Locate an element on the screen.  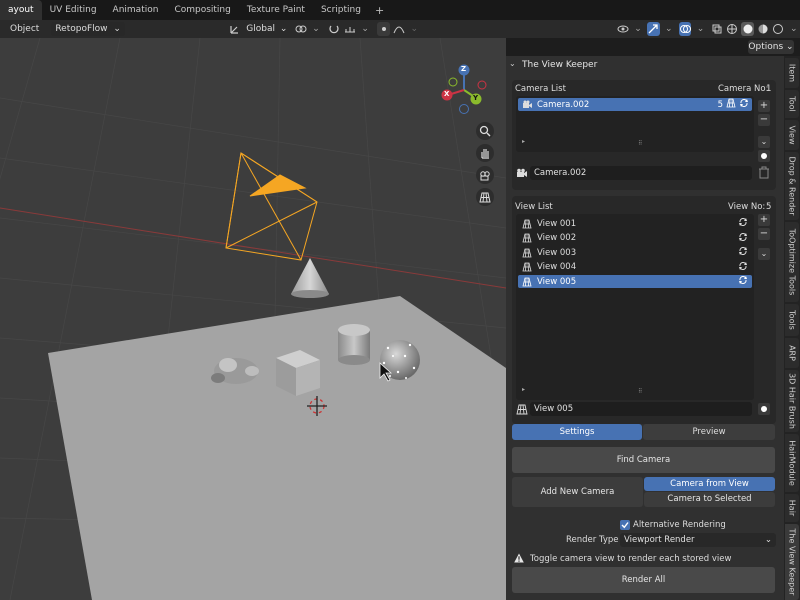
tab-the-view-keeper: The View Keeper is located at coordinates (792, 562).